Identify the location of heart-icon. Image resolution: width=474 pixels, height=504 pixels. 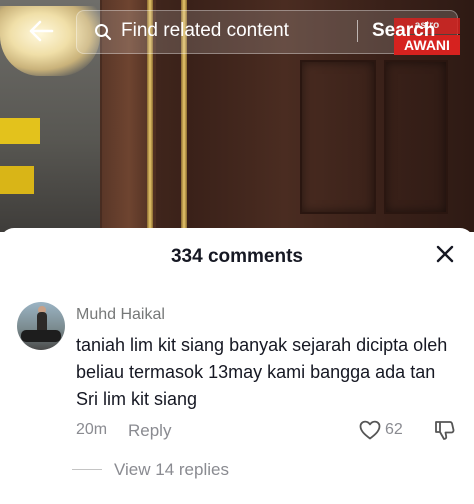
(370, 430).